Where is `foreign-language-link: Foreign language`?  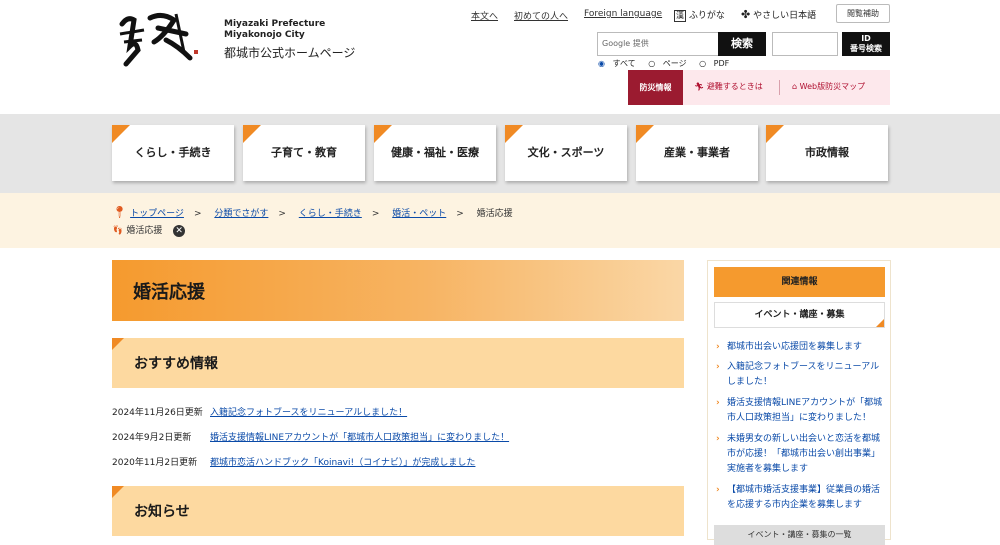 foreign-language-link: Foreign language is located at coordinates (623, 14).